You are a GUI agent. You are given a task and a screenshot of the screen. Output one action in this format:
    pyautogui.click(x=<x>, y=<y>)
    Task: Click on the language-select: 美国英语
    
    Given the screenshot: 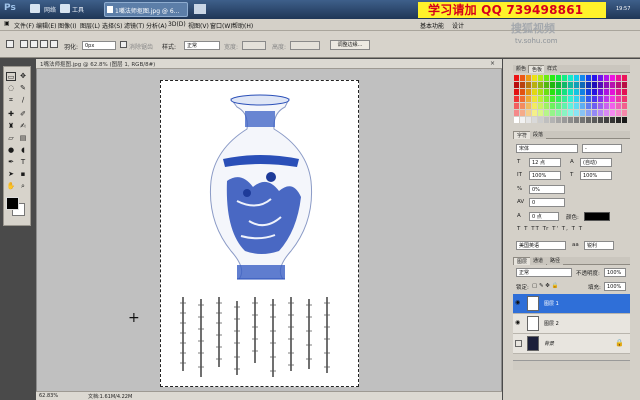 What is the action you would take?
    pyautogui.click(x=541, y=245)
    